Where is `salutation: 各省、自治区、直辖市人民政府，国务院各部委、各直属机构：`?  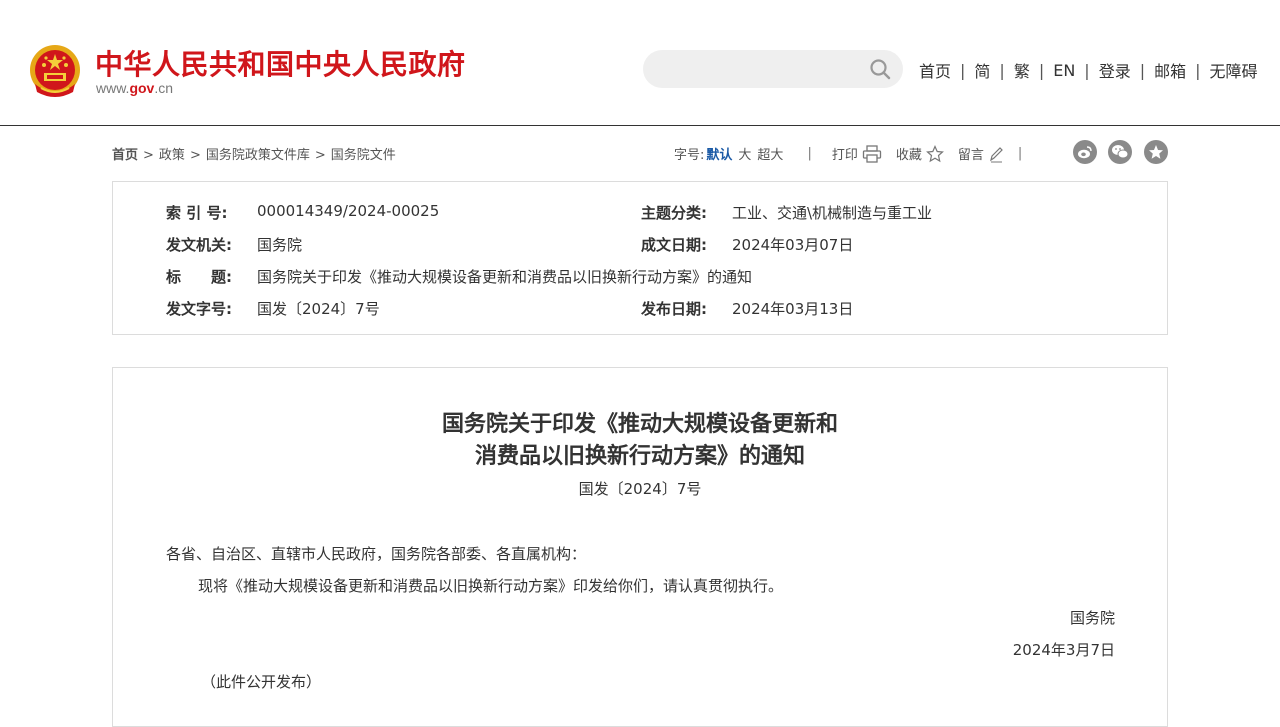 salutation: 各省、自治区、直辖市人民政府，国务院各部委、各直属机构： is located at coordinates (376, 554).